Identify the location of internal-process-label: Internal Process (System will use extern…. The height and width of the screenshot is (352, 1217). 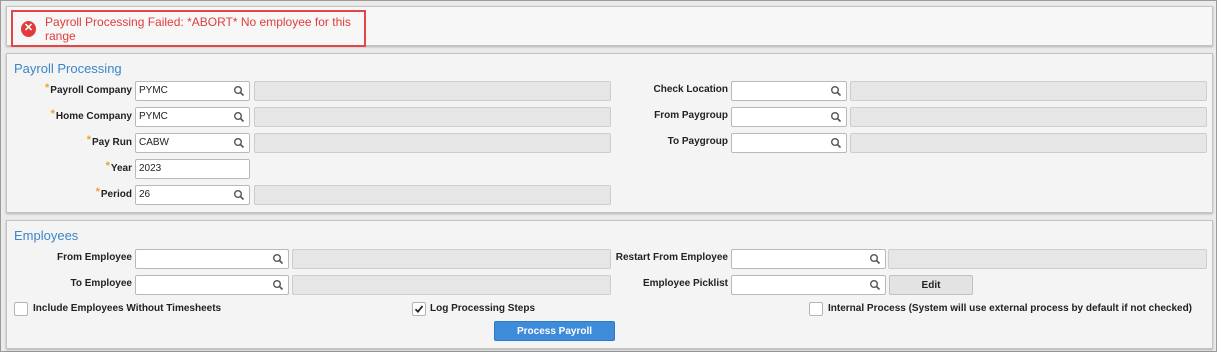
(1010, 308).